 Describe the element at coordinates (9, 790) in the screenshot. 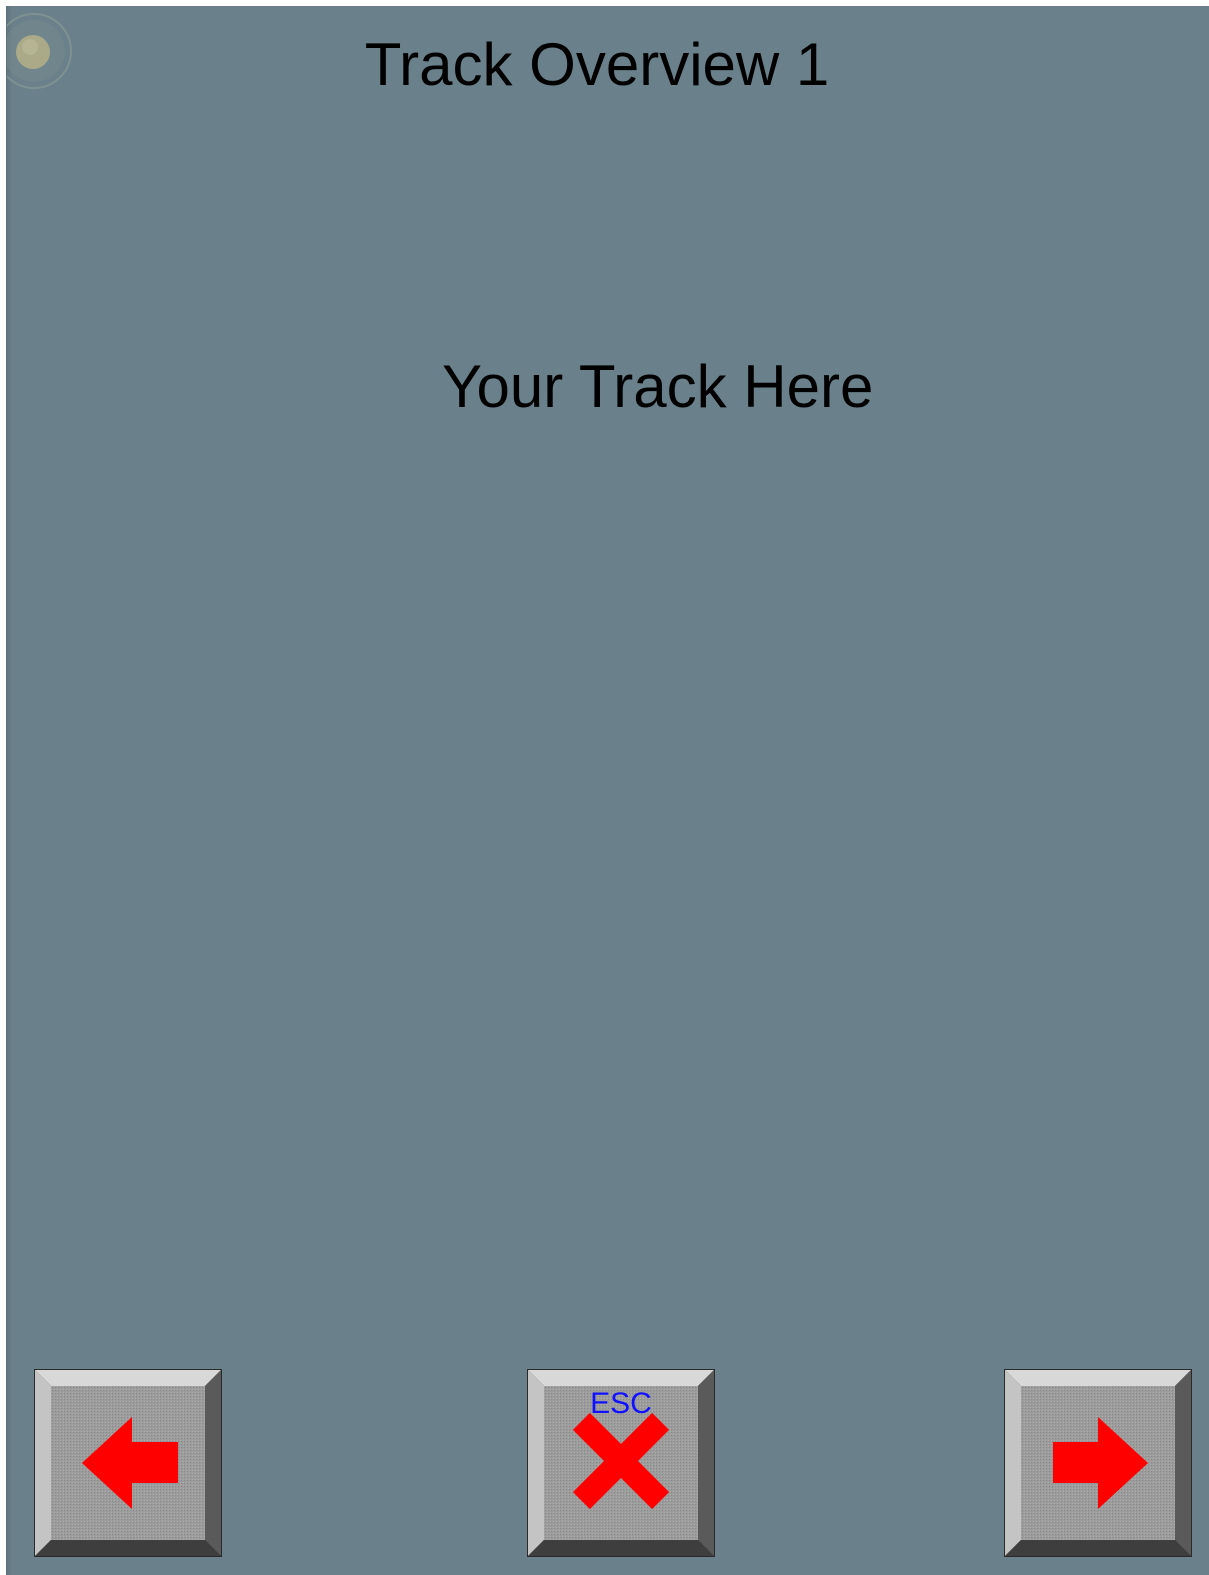

I see `left-edge-shadow` at that location.